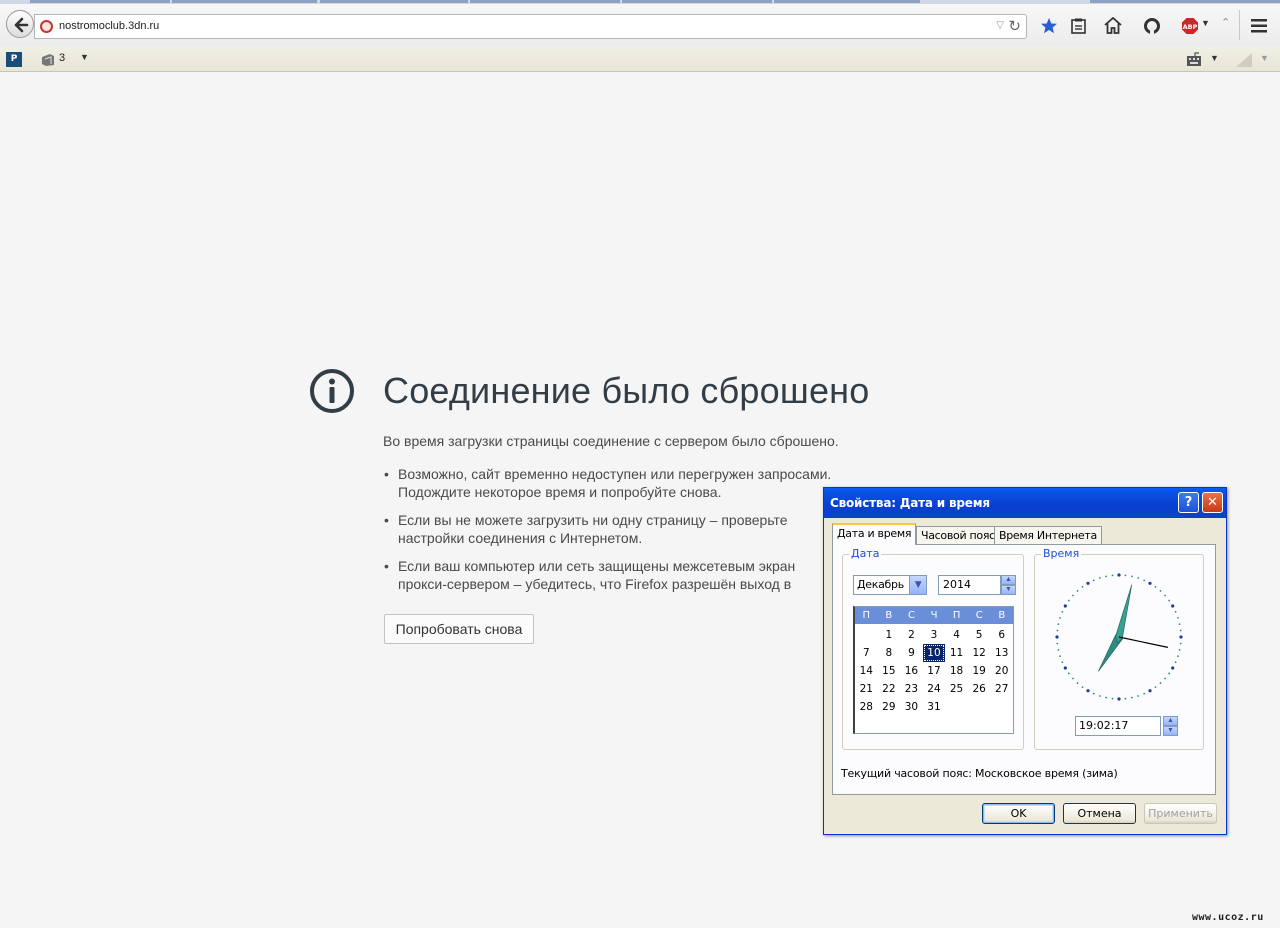 The width and height of the screenshot is (1280, 928). I want to click on reload-icon: ↻, so click(1014, 26).